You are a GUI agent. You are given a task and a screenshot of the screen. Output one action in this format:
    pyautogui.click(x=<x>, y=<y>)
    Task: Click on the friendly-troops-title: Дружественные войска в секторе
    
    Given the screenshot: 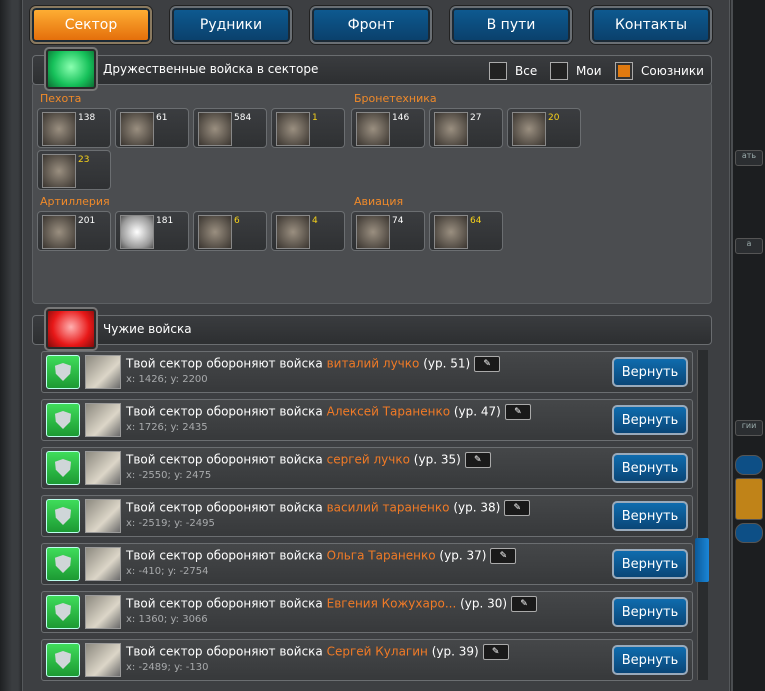 What is the action you would take?
    pyautogui.click(x=211, y=69)
    